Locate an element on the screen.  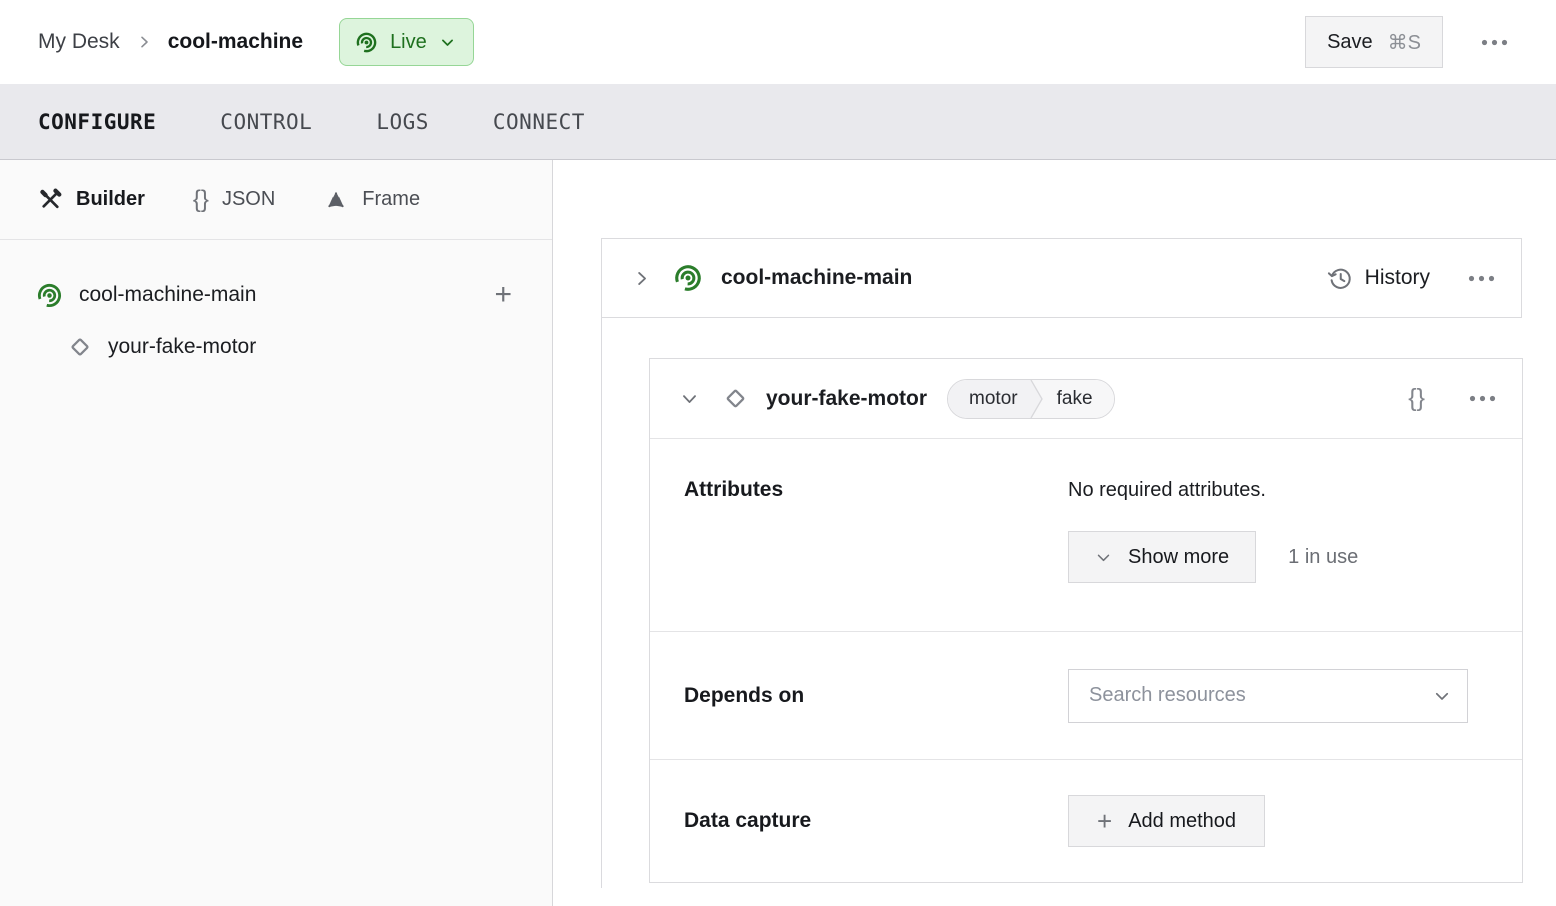
save-shortcut-hint: ⌘S is located at coordinates (1404, 42).